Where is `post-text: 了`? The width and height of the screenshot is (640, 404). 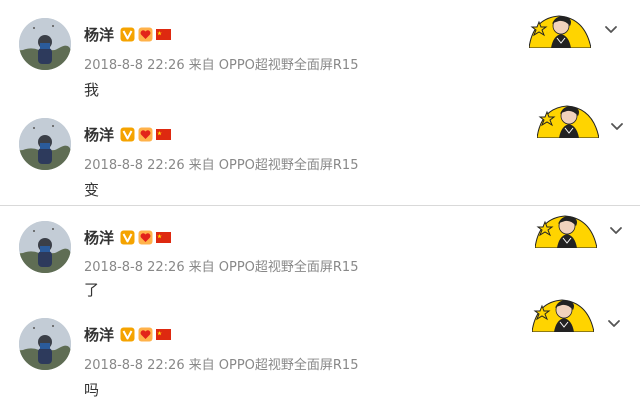 post-text: 了 is located at coordinates (92, 290).